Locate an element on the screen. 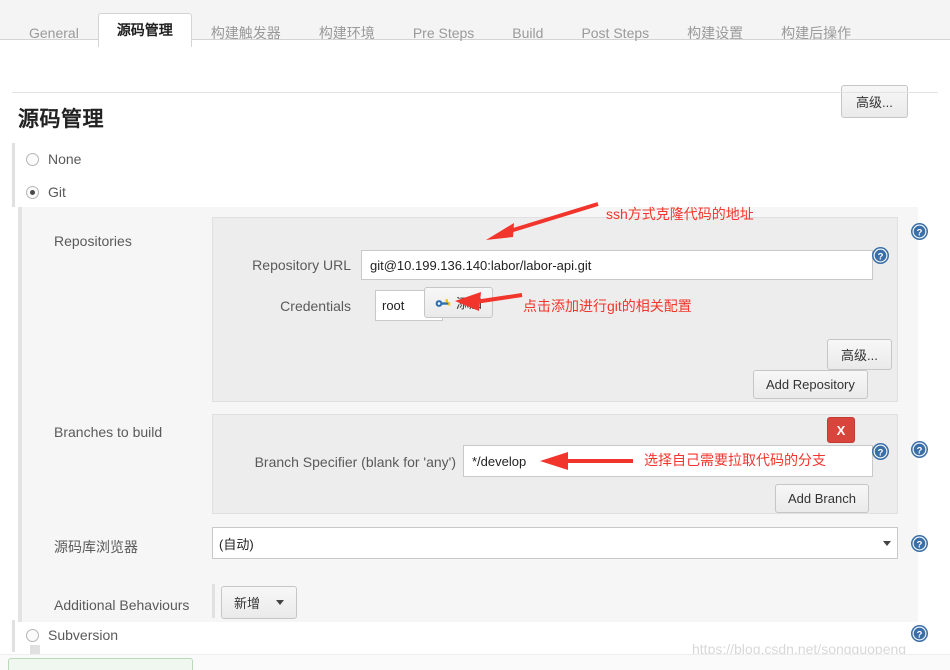  credentials-selected-value: root is located at coordinates (393, 305).